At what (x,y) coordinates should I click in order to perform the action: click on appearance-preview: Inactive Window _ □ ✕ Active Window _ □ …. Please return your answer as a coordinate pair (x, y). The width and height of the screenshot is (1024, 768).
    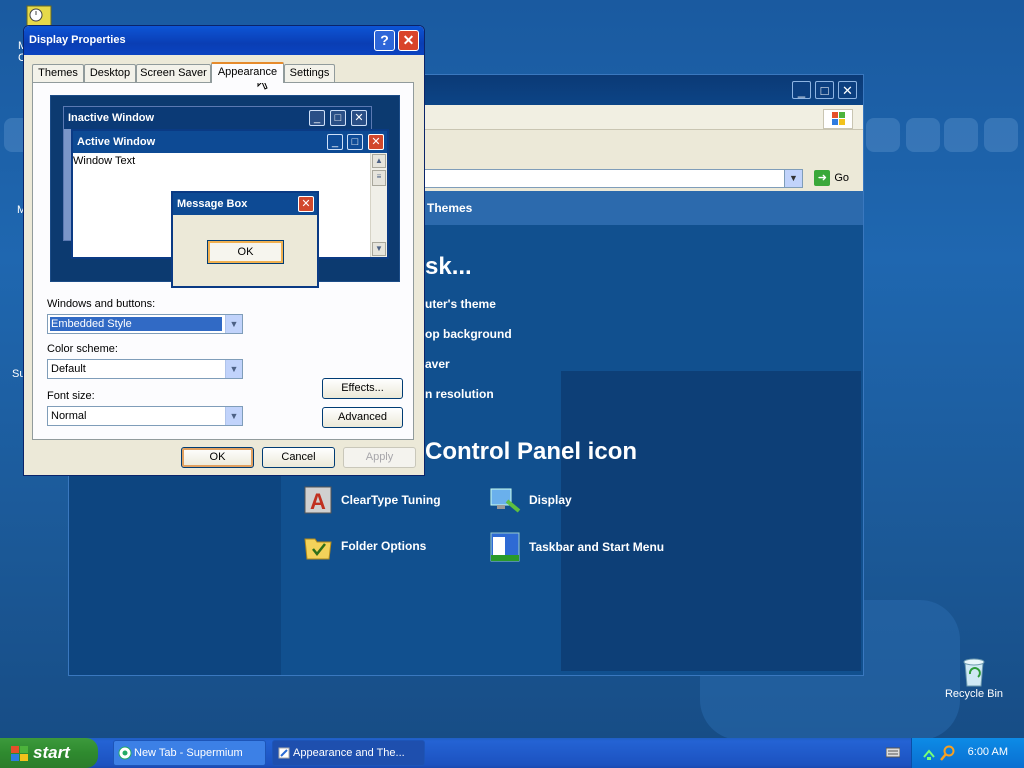
    Looking at the image, I should click on (225, 191).